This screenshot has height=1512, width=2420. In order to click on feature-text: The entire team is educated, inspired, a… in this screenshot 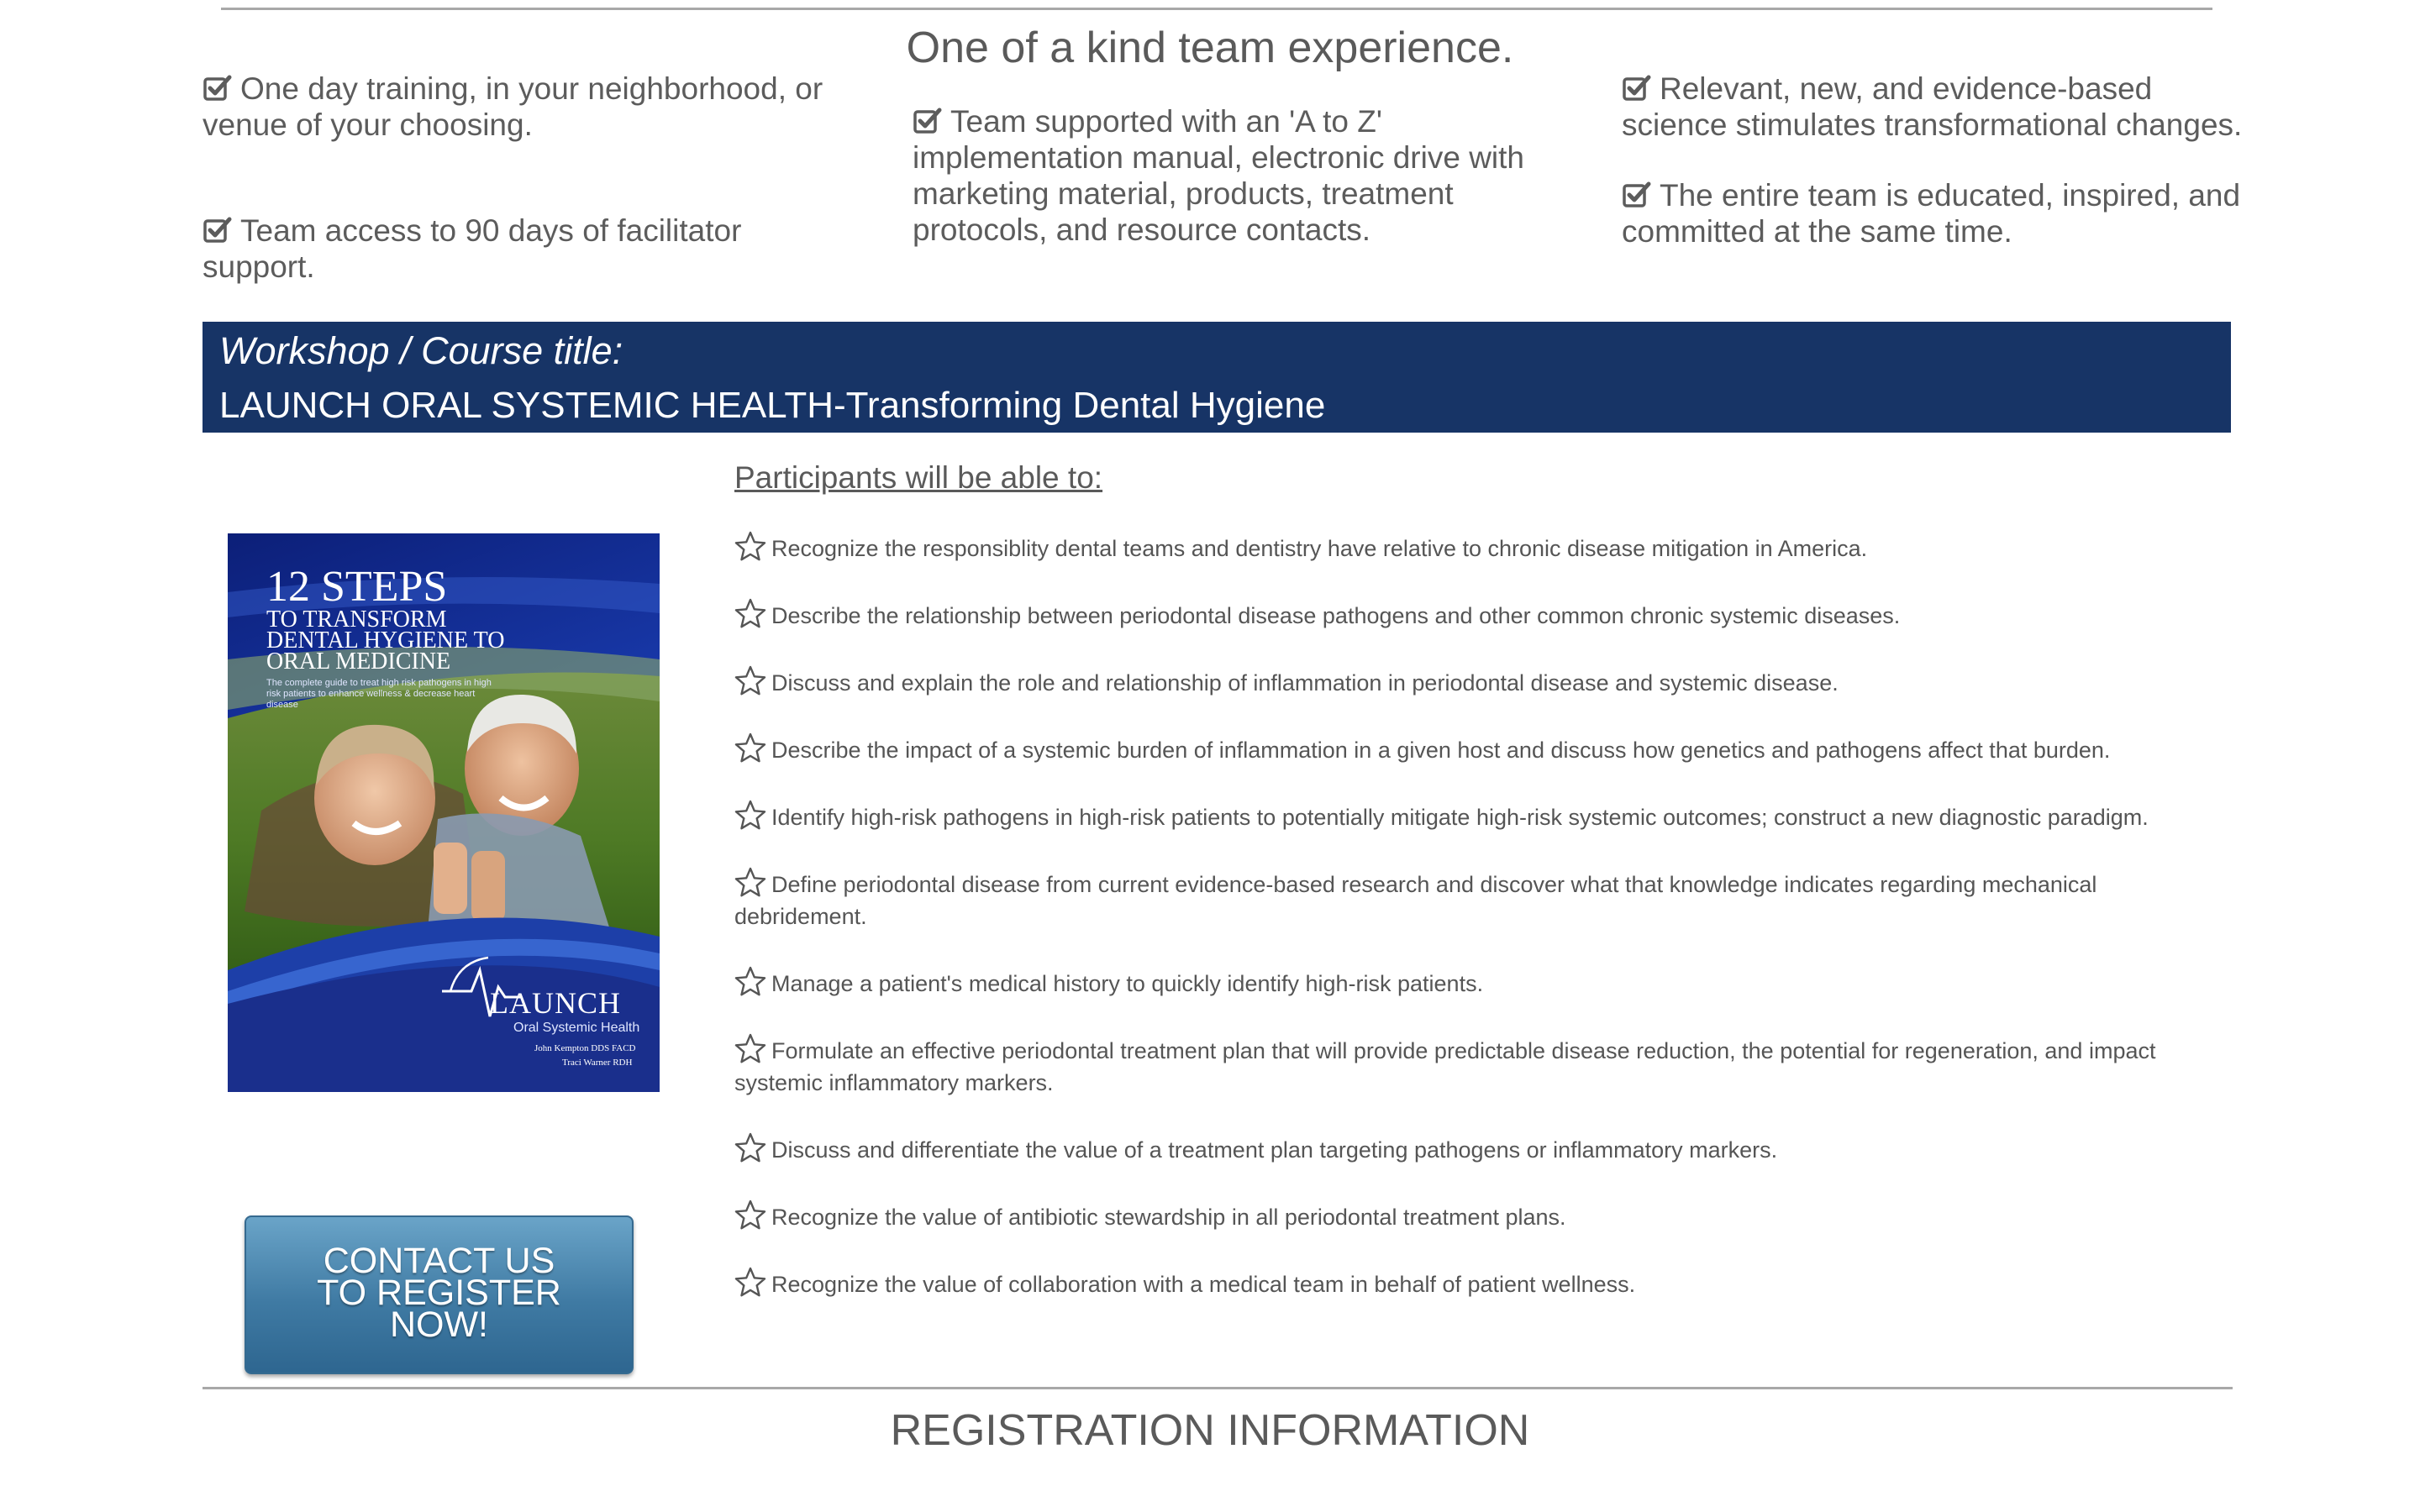, I will do `click(1931, 213)`.